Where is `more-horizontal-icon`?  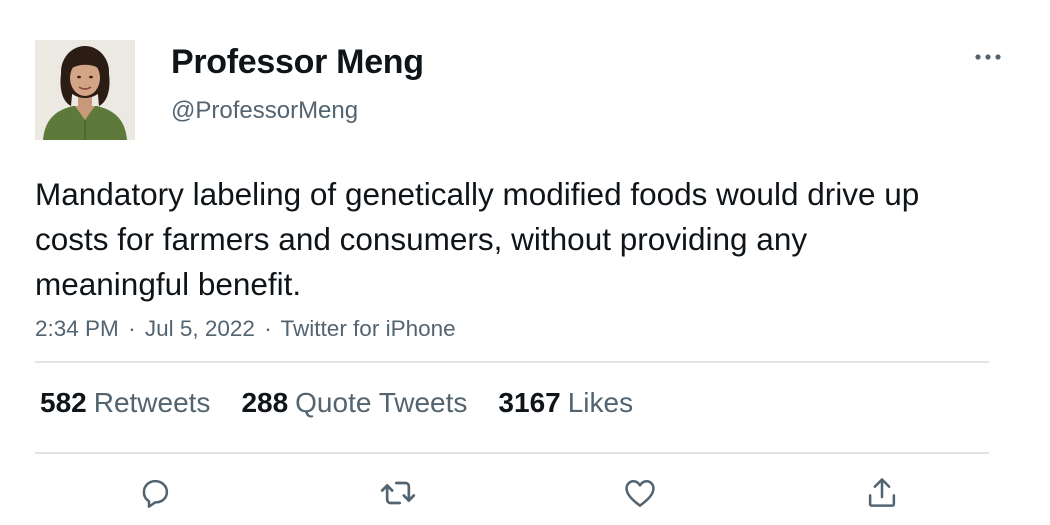 more-horizontal-icon is located at coordinates (988, 57).